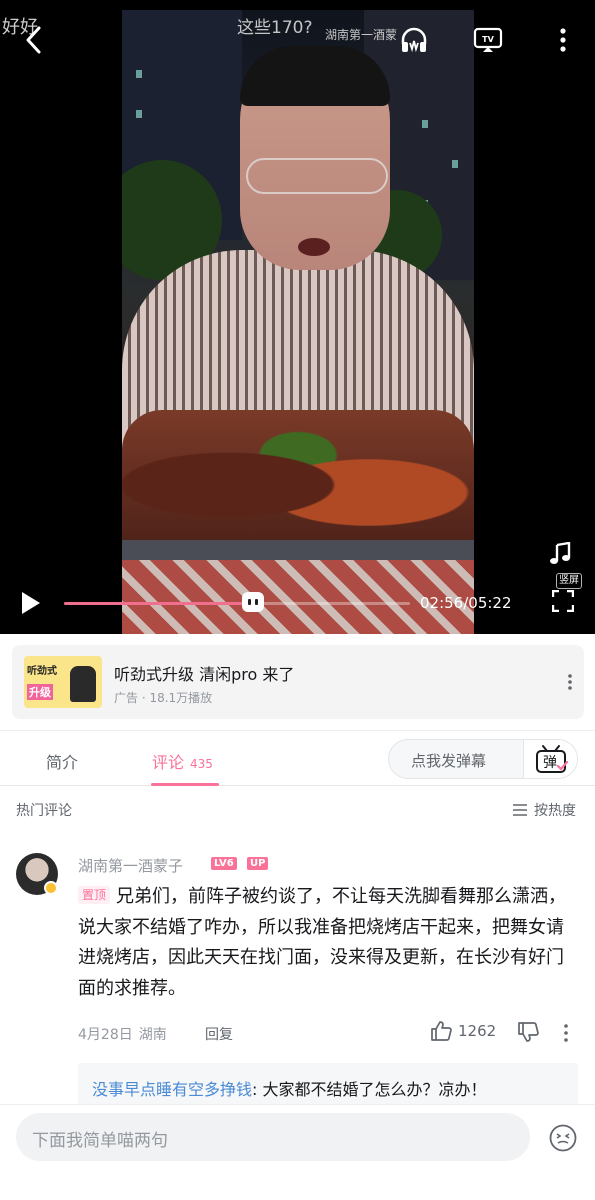 The height and width of the screenshot is (1200, 595). What do you see at coordinates (361, 35) in the screenshot?
I see `video-watermark: 湖南第一酒蒙` at bounding box center [361, 35].